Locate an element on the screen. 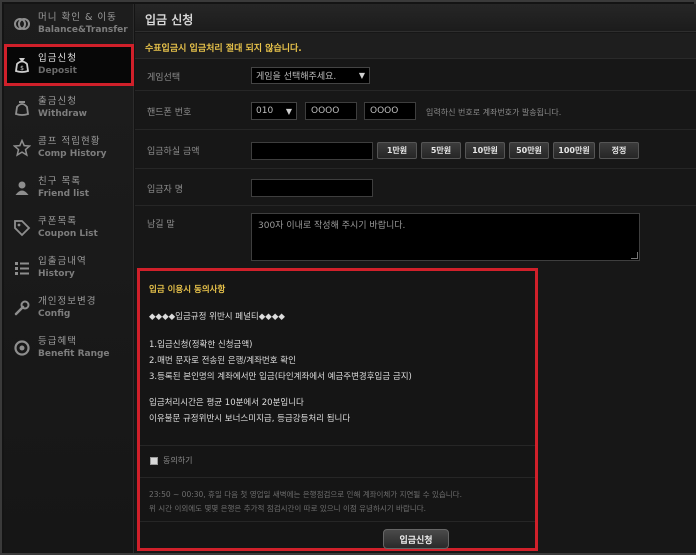 The image size is (696, 555). sidebar-item-label: 등급혜택 is located at coordinates (57, 341).